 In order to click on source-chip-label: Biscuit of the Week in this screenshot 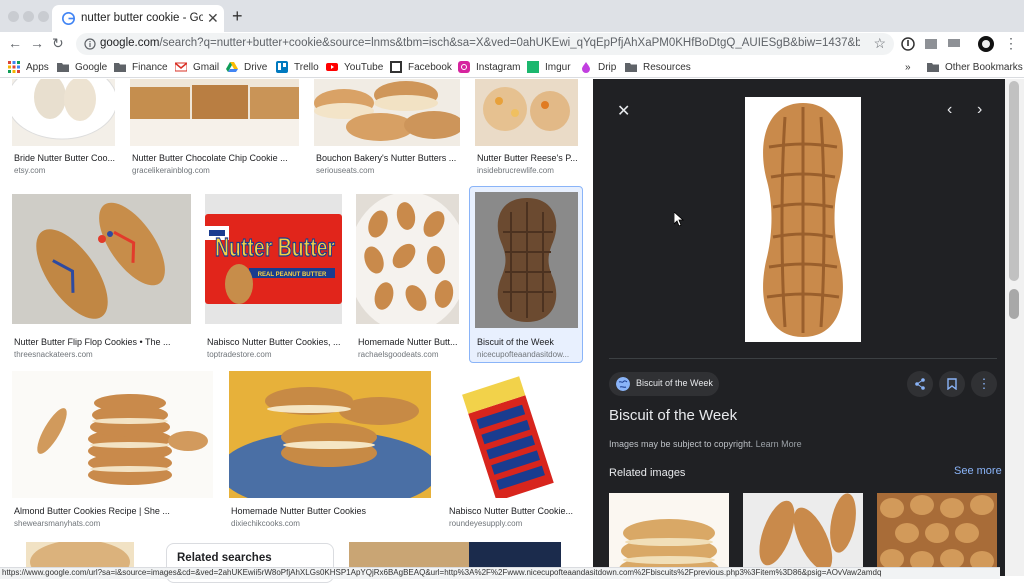, I will do `click(674, 383)`.